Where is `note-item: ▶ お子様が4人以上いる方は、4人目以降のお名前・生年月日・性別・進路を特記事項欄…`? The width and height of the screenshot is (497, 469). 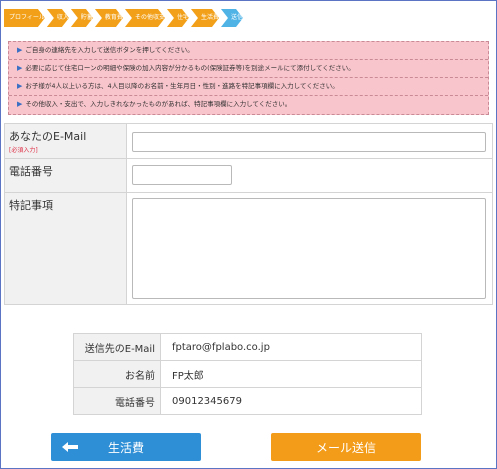 note-item: ▶ お子様が4人以上いる方は、4人目以降のお名前・生年月日・性別・進路を特記事項欄… is located at coordinates (248, 87).